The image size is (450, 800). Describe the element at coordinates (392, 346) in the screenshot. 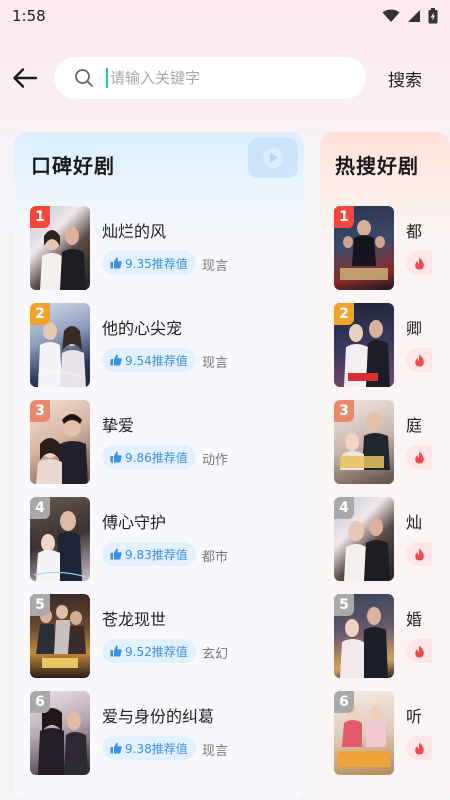

I see `list-item: 2 卿` at that location.